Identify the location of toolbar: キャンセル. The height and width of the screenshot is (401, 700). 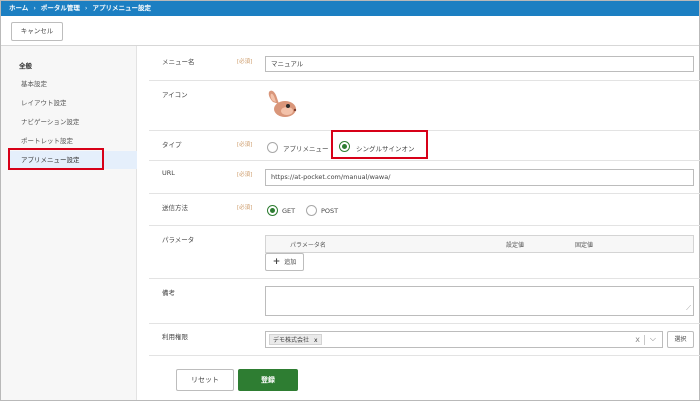
(350, 31).